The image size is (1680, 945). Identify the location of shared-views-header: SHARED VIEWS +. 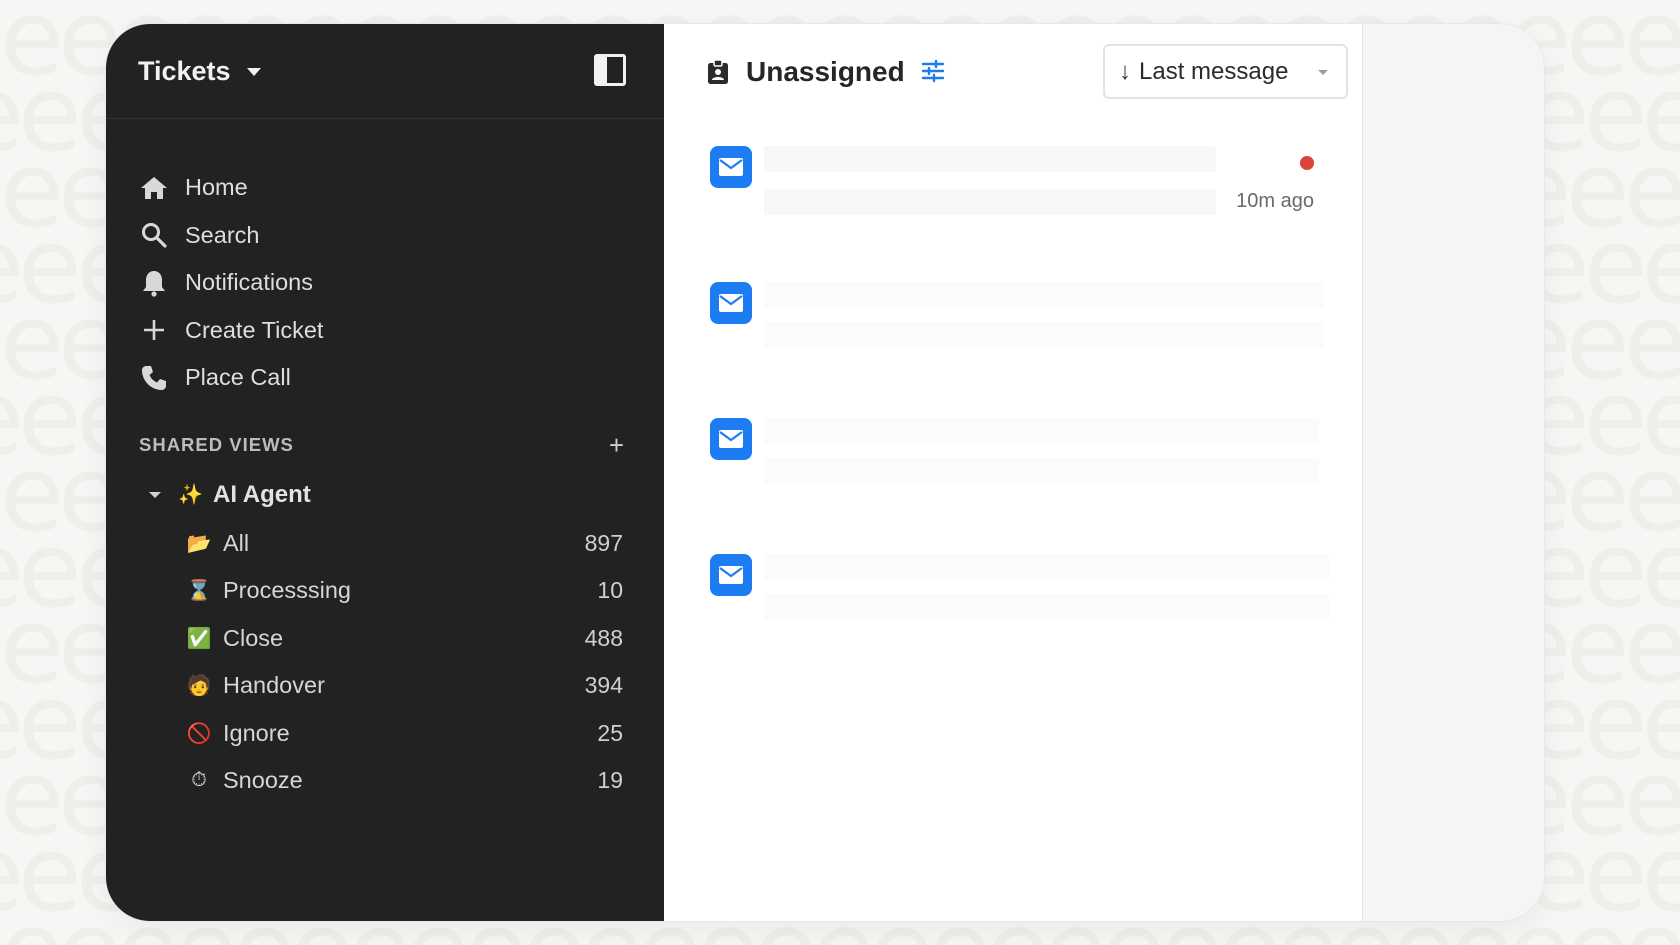
(385, 445).